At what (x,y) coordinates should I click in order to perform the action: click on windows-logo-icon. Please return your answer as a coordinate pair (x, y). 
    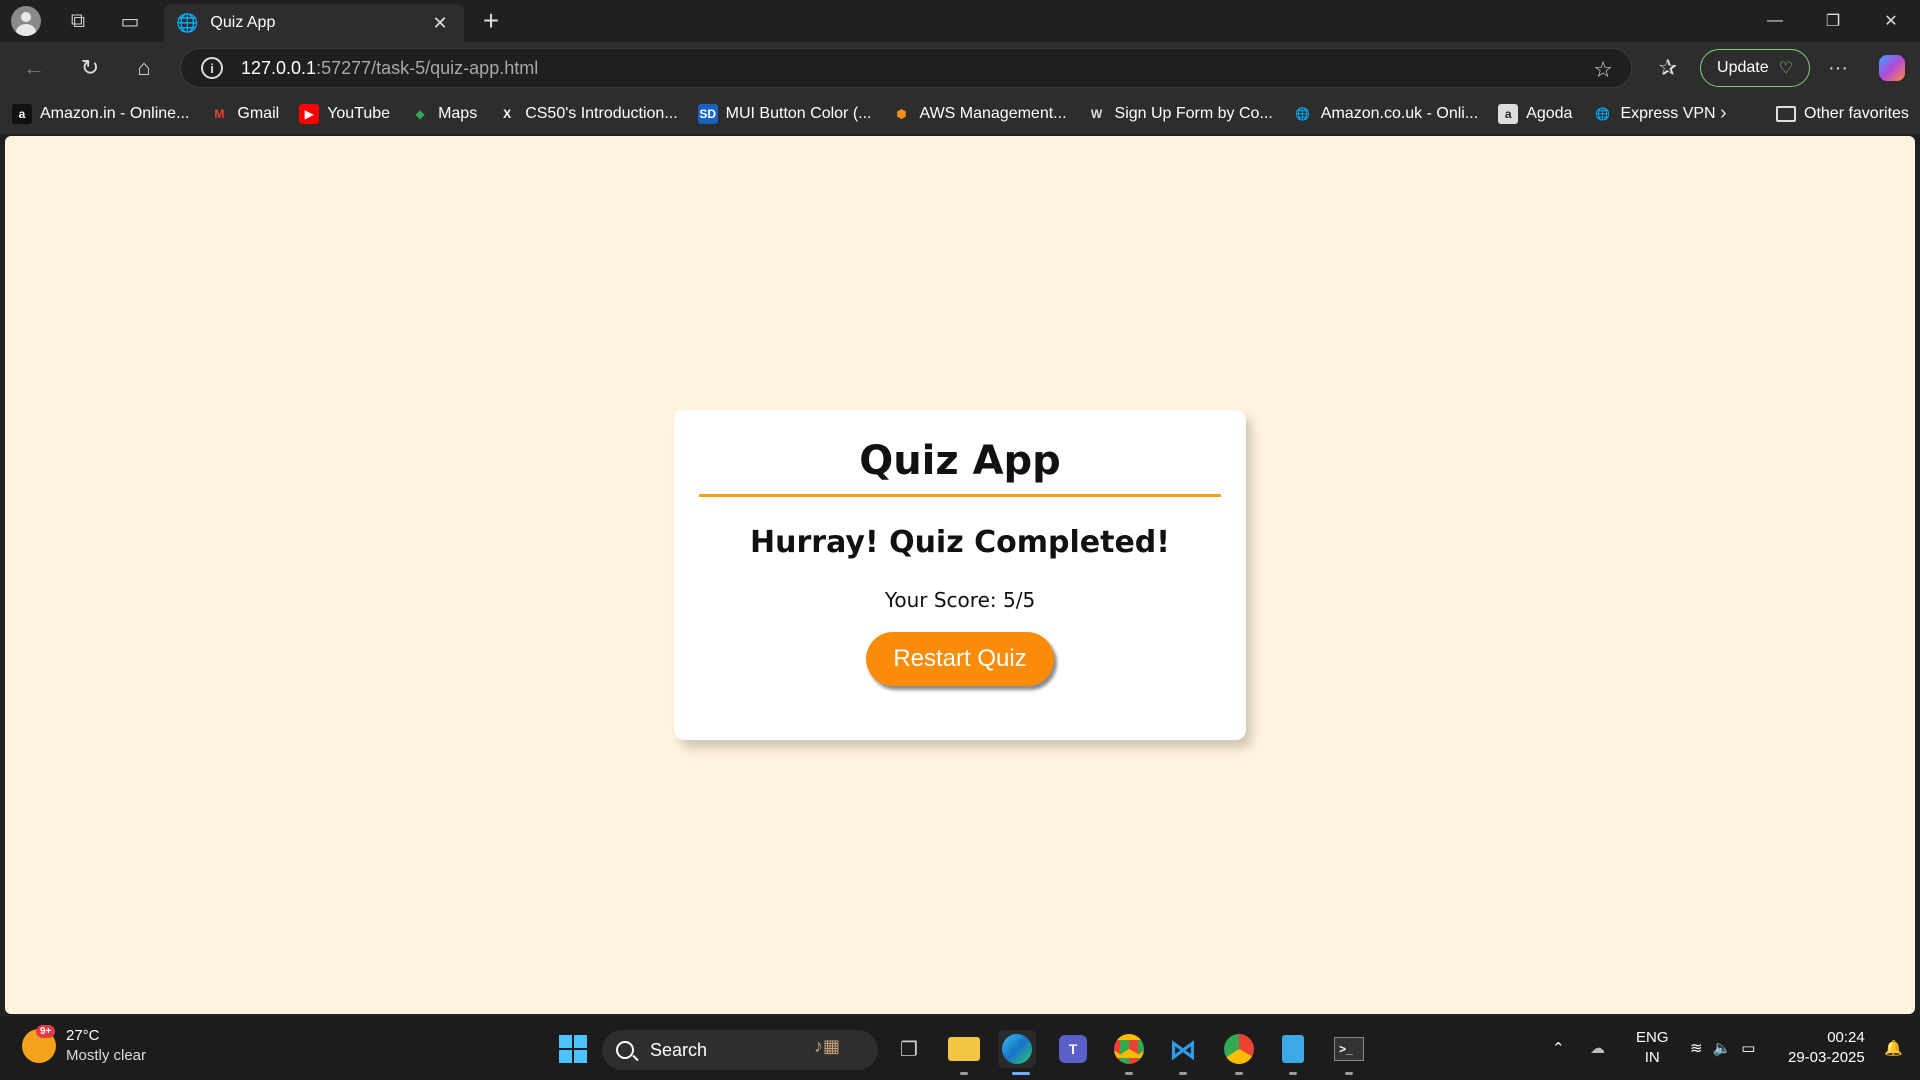
    Looking at the image, I should click on (573, 1049).